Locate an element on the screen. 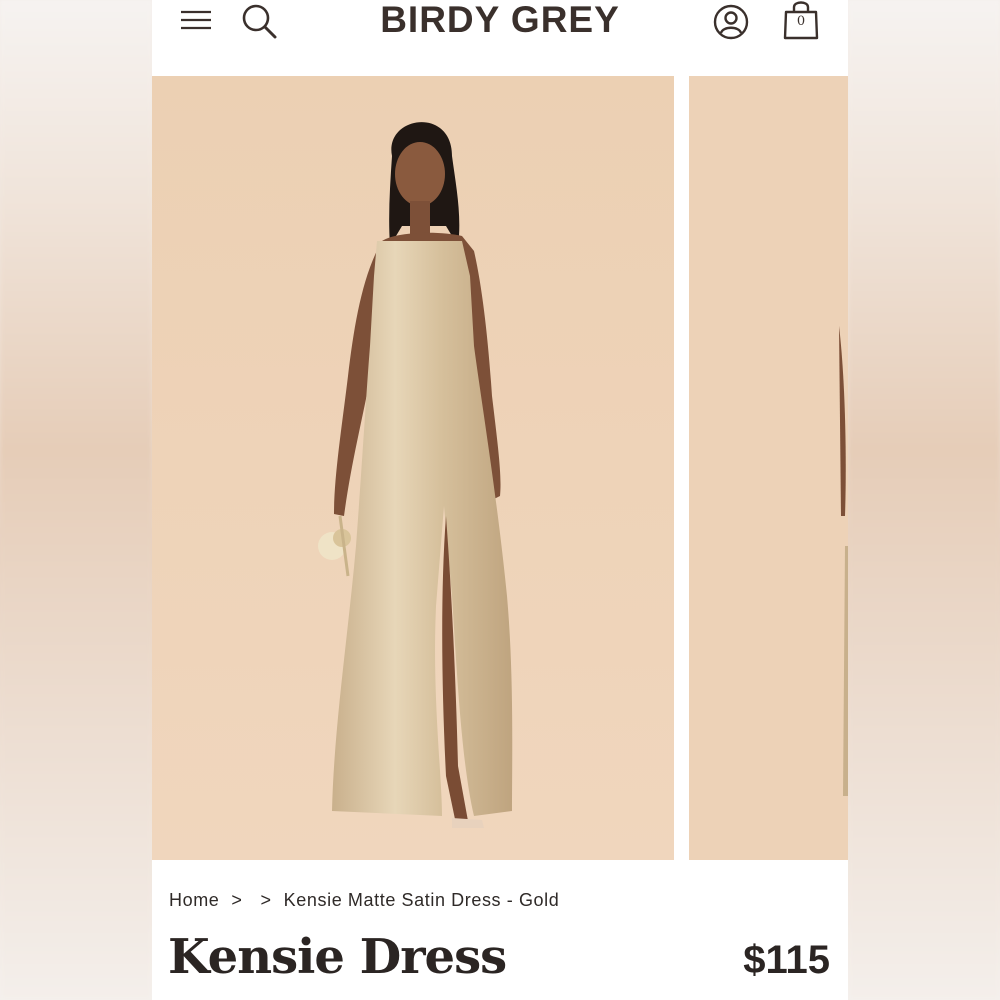 The image size is (1000, 1000). product-title: Kensie Dress is located at coordinates (337, 957).